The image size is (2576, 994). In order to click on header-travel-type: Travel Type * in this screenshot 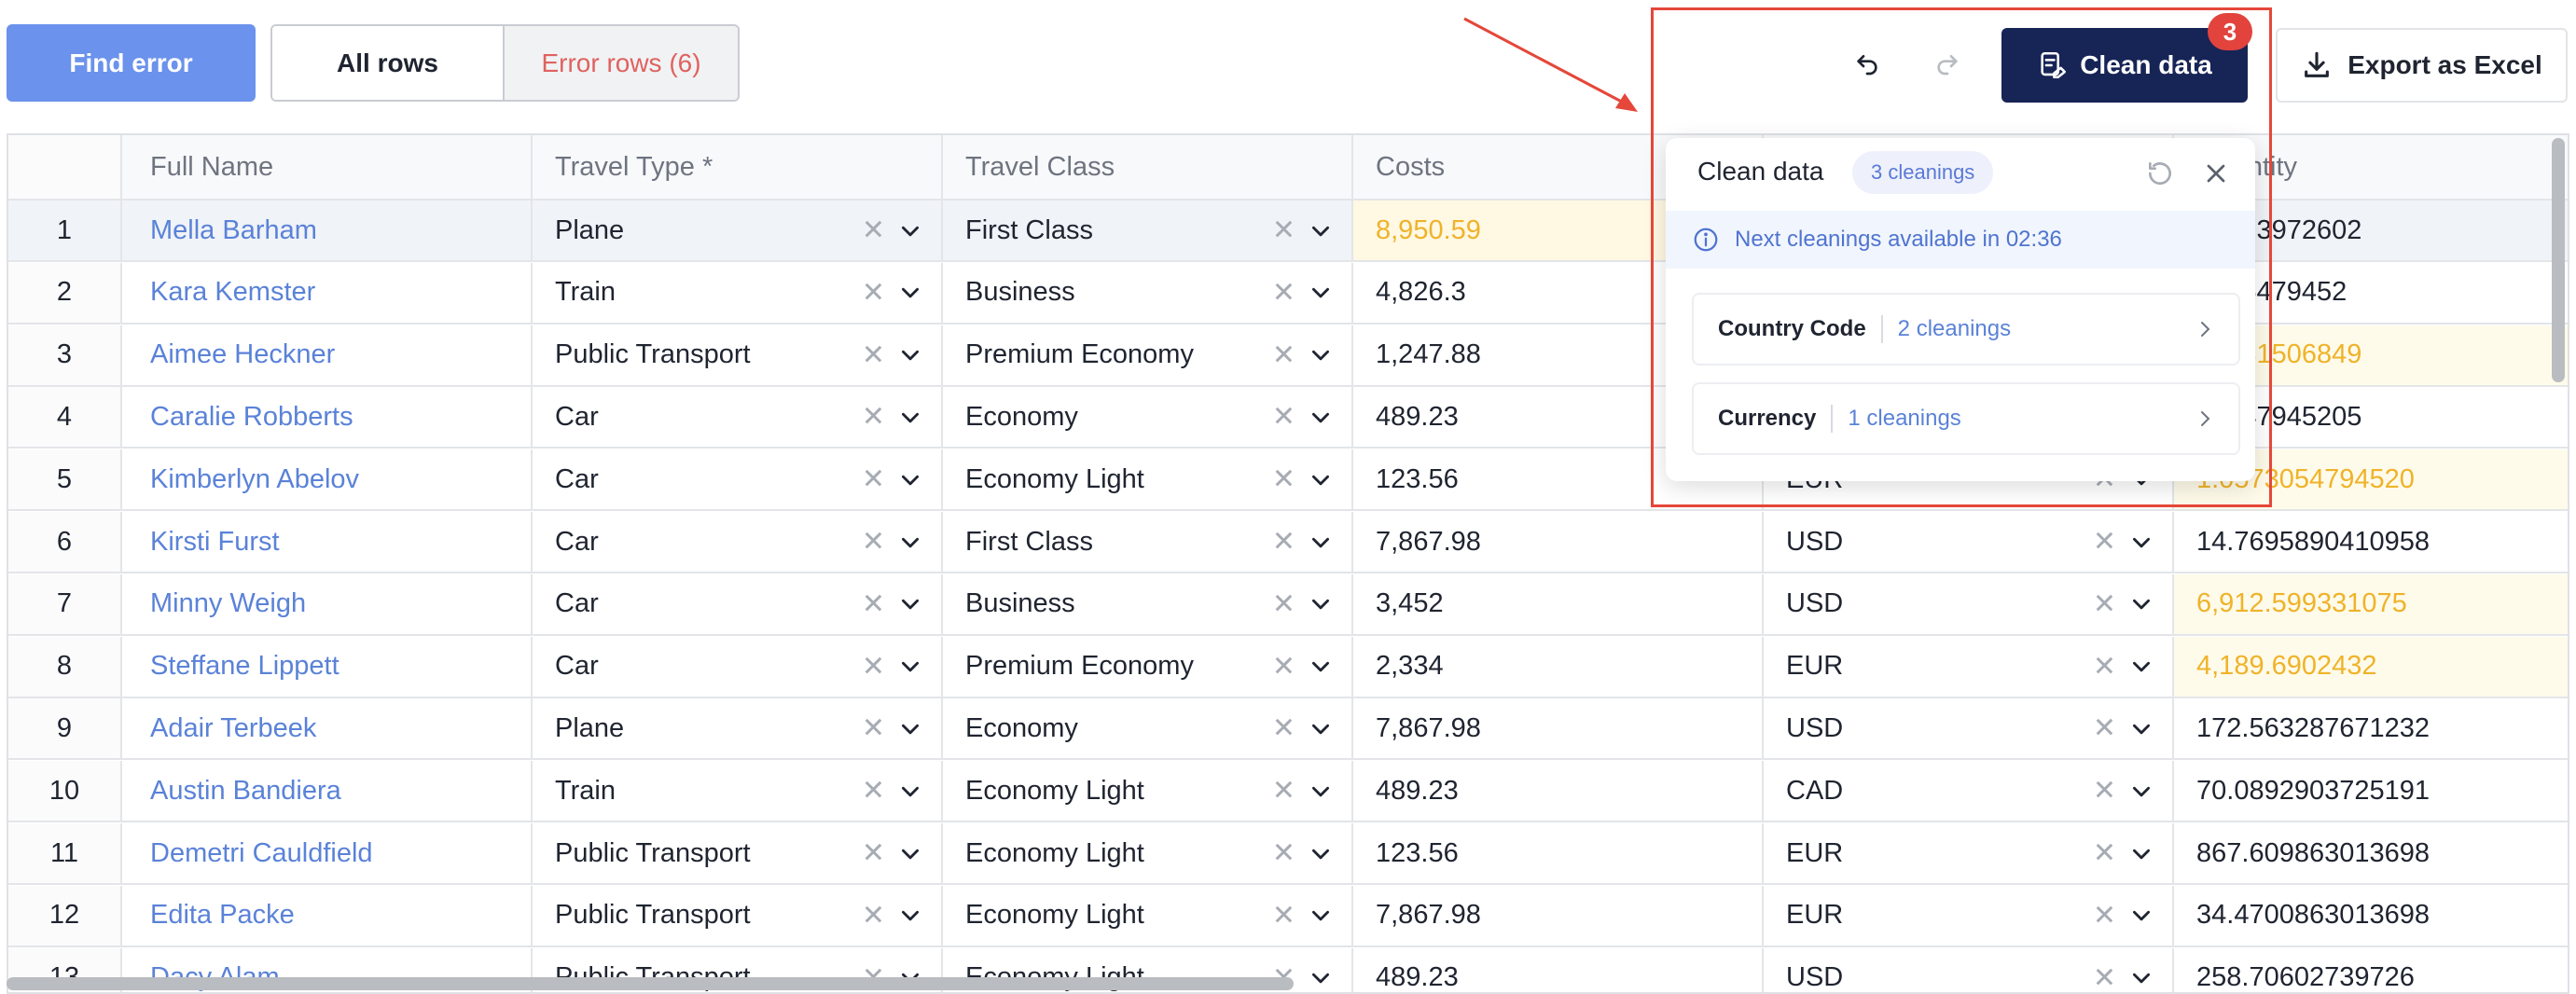, I will do `click(738, 167)`.